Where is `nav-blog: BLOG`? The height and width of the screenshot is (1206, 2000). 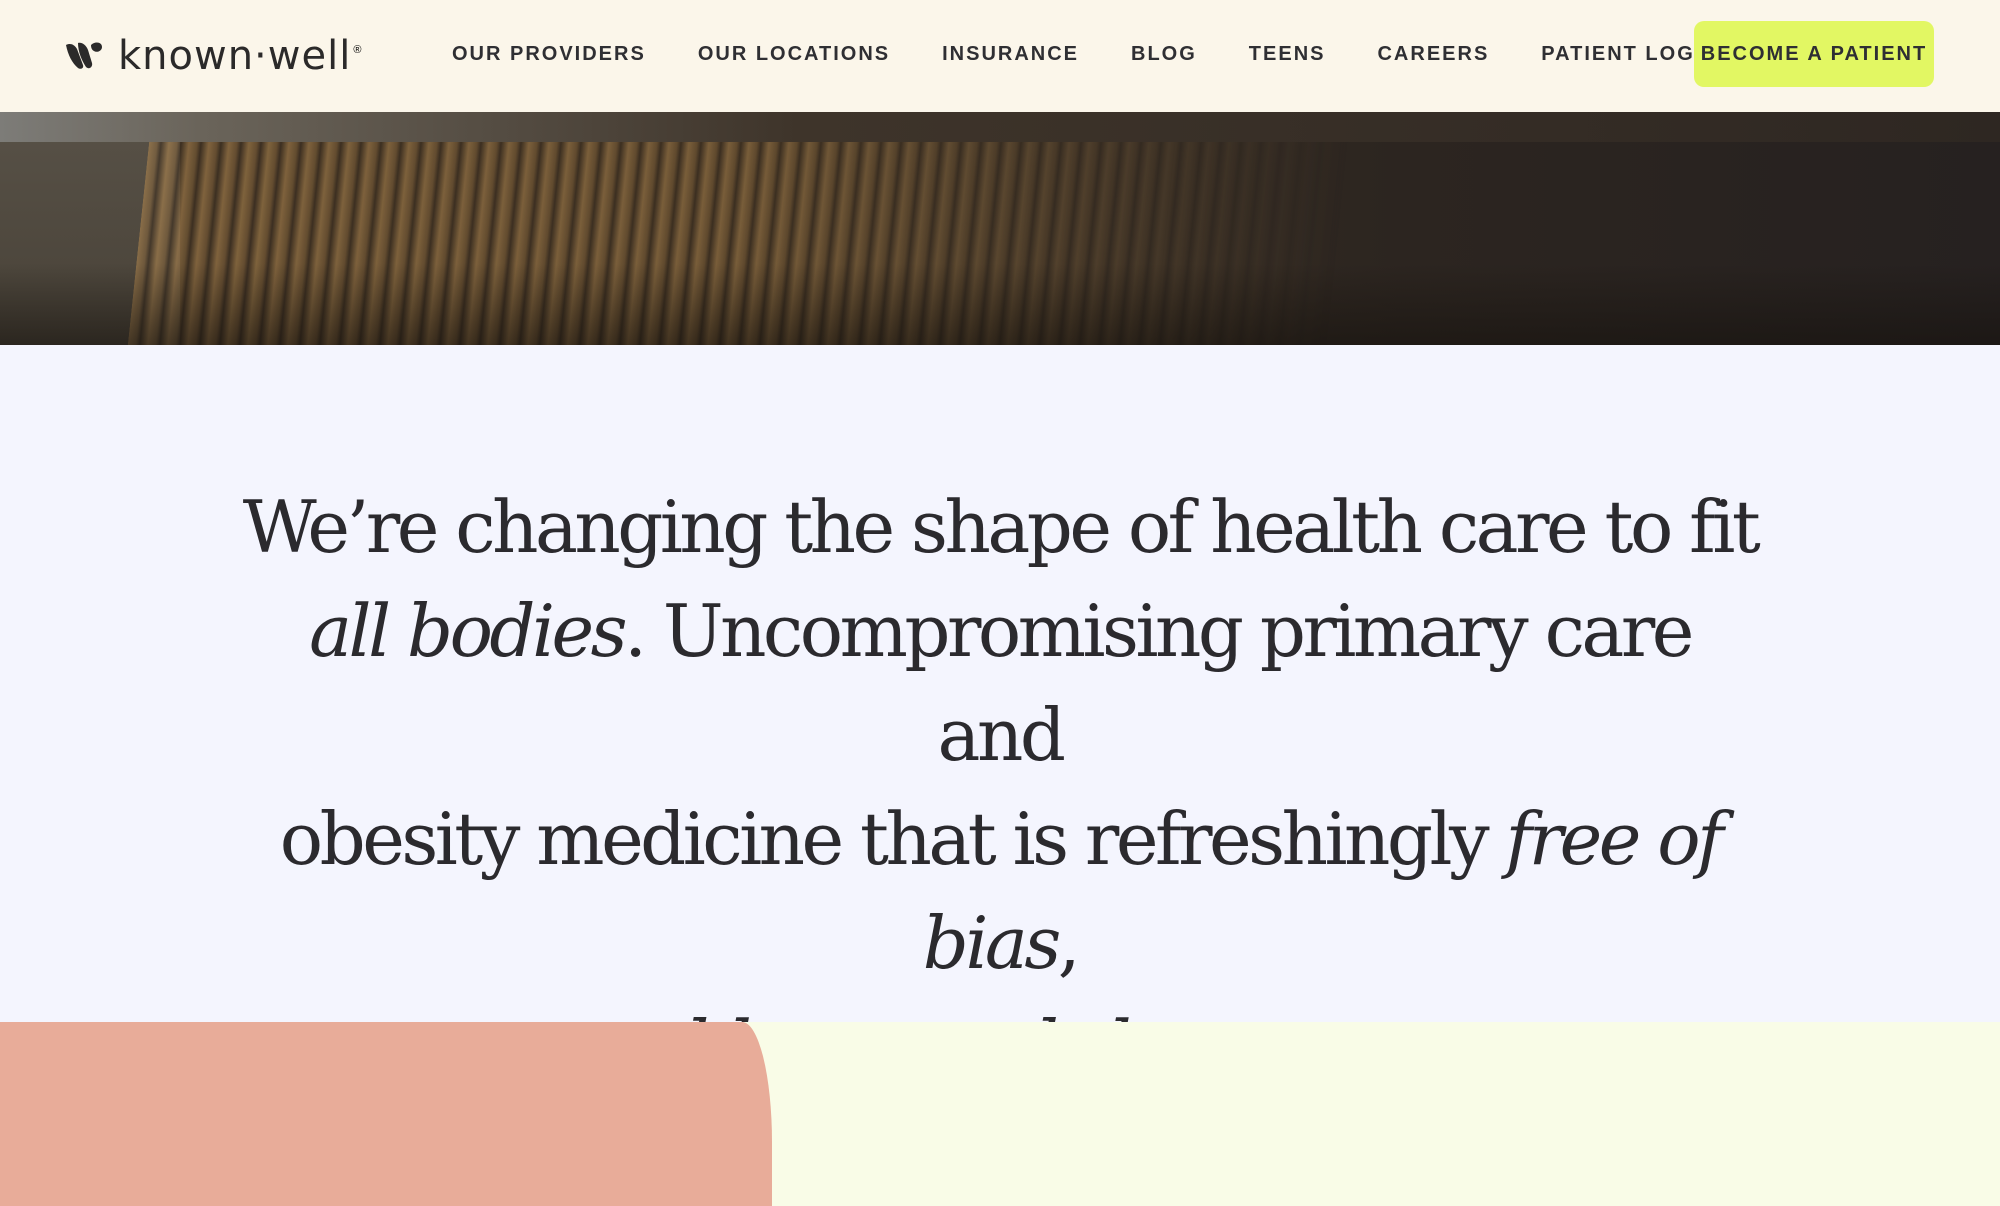
nav-blog: BLOG is located at coordinates (1164, 54).